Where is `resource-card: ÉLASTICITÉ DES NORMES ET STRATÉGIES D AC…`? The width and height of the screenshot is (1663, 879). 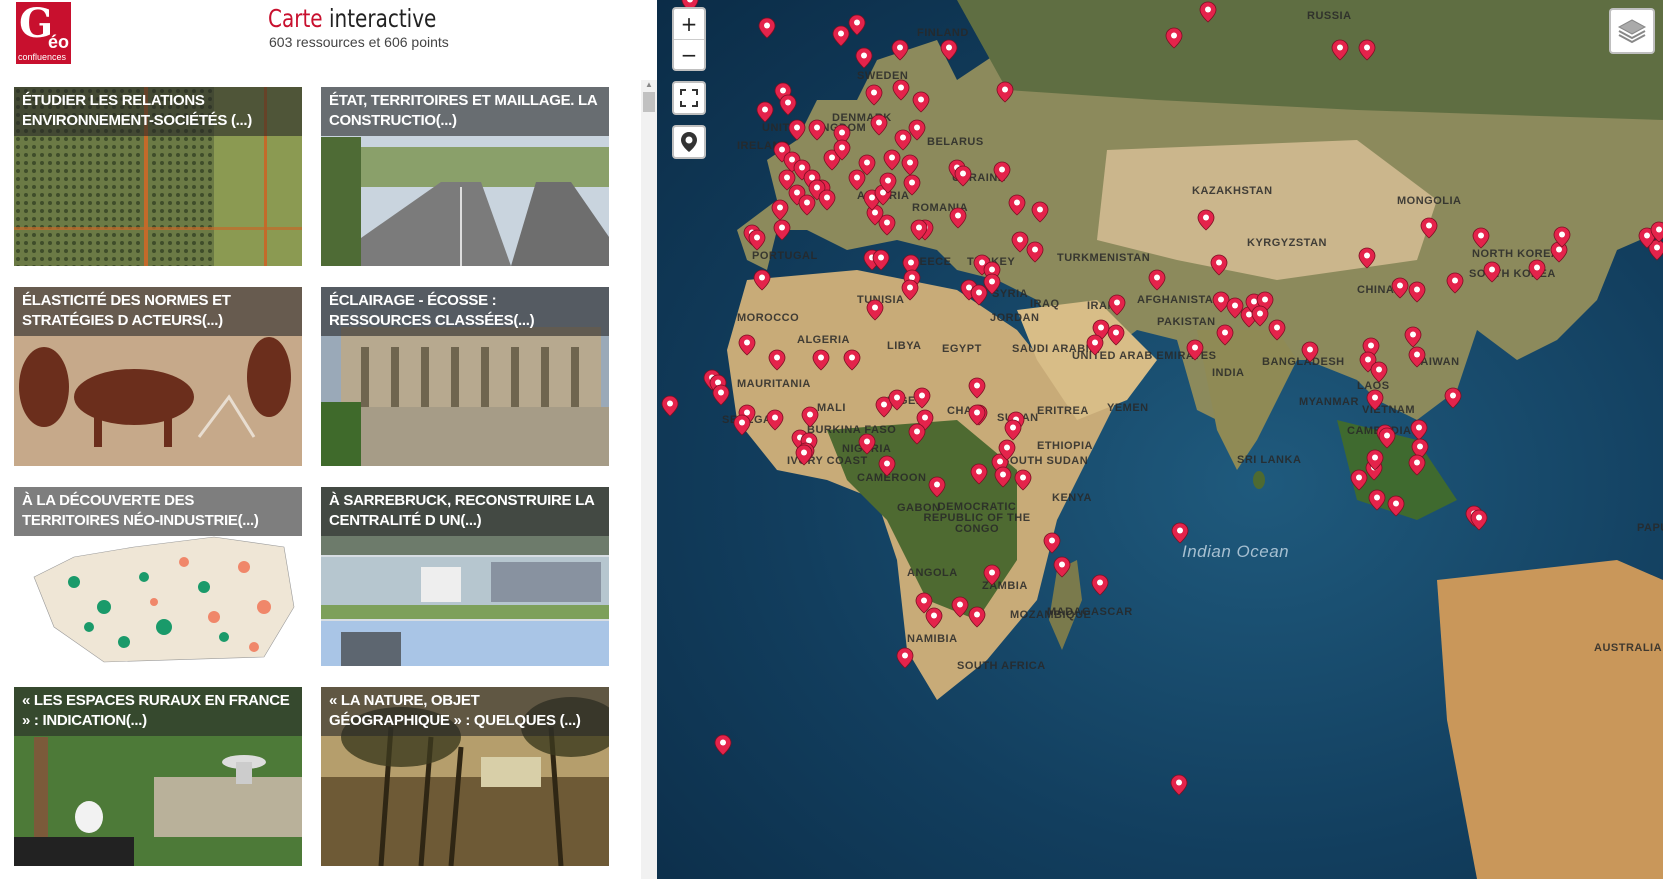 resource-card: ÉLASTICITÉ DES NORMES ET STRATÉGIES D AC… is located at coordinates (158, 376).